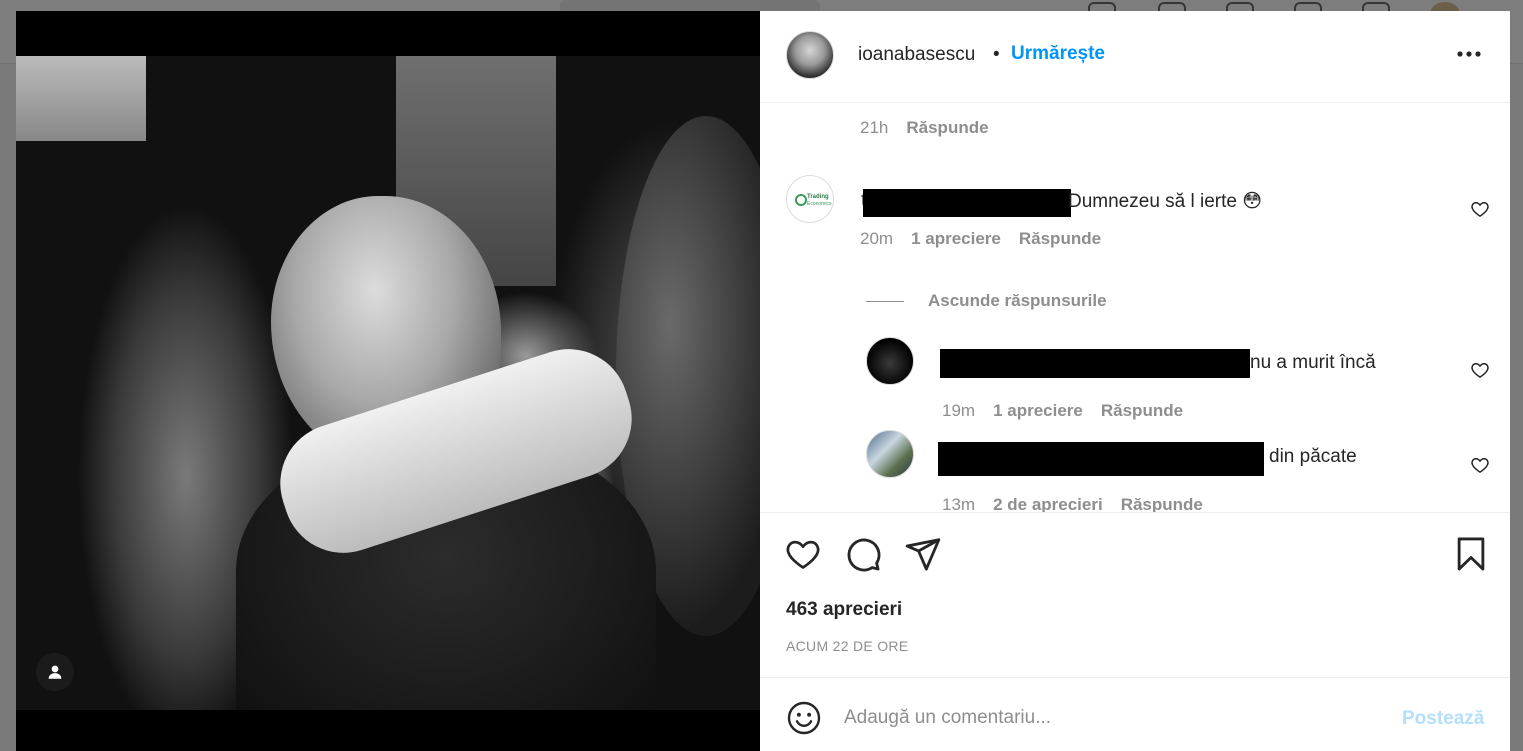 Image resolution: width=1523 pixels, height=751 pixels. What do you see at coordinates (916, 55) in the screenshot?
I see `author-username: ioanabasescu` at bounding box center [916, 55].